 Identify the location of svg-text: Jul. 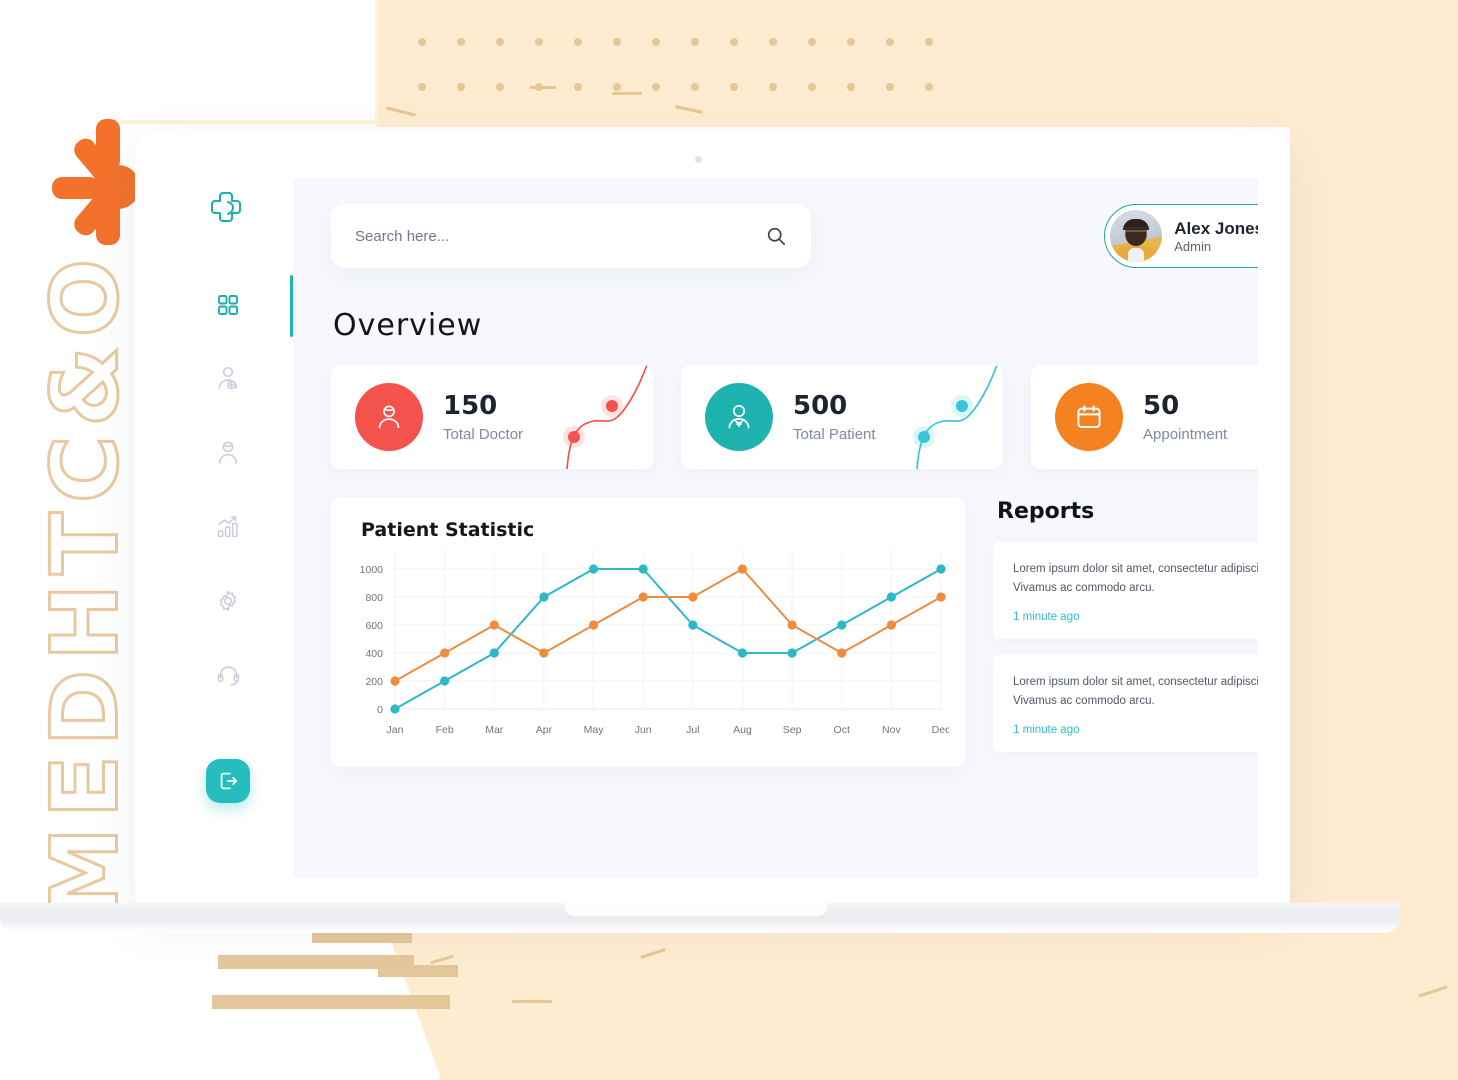
(692, 730).